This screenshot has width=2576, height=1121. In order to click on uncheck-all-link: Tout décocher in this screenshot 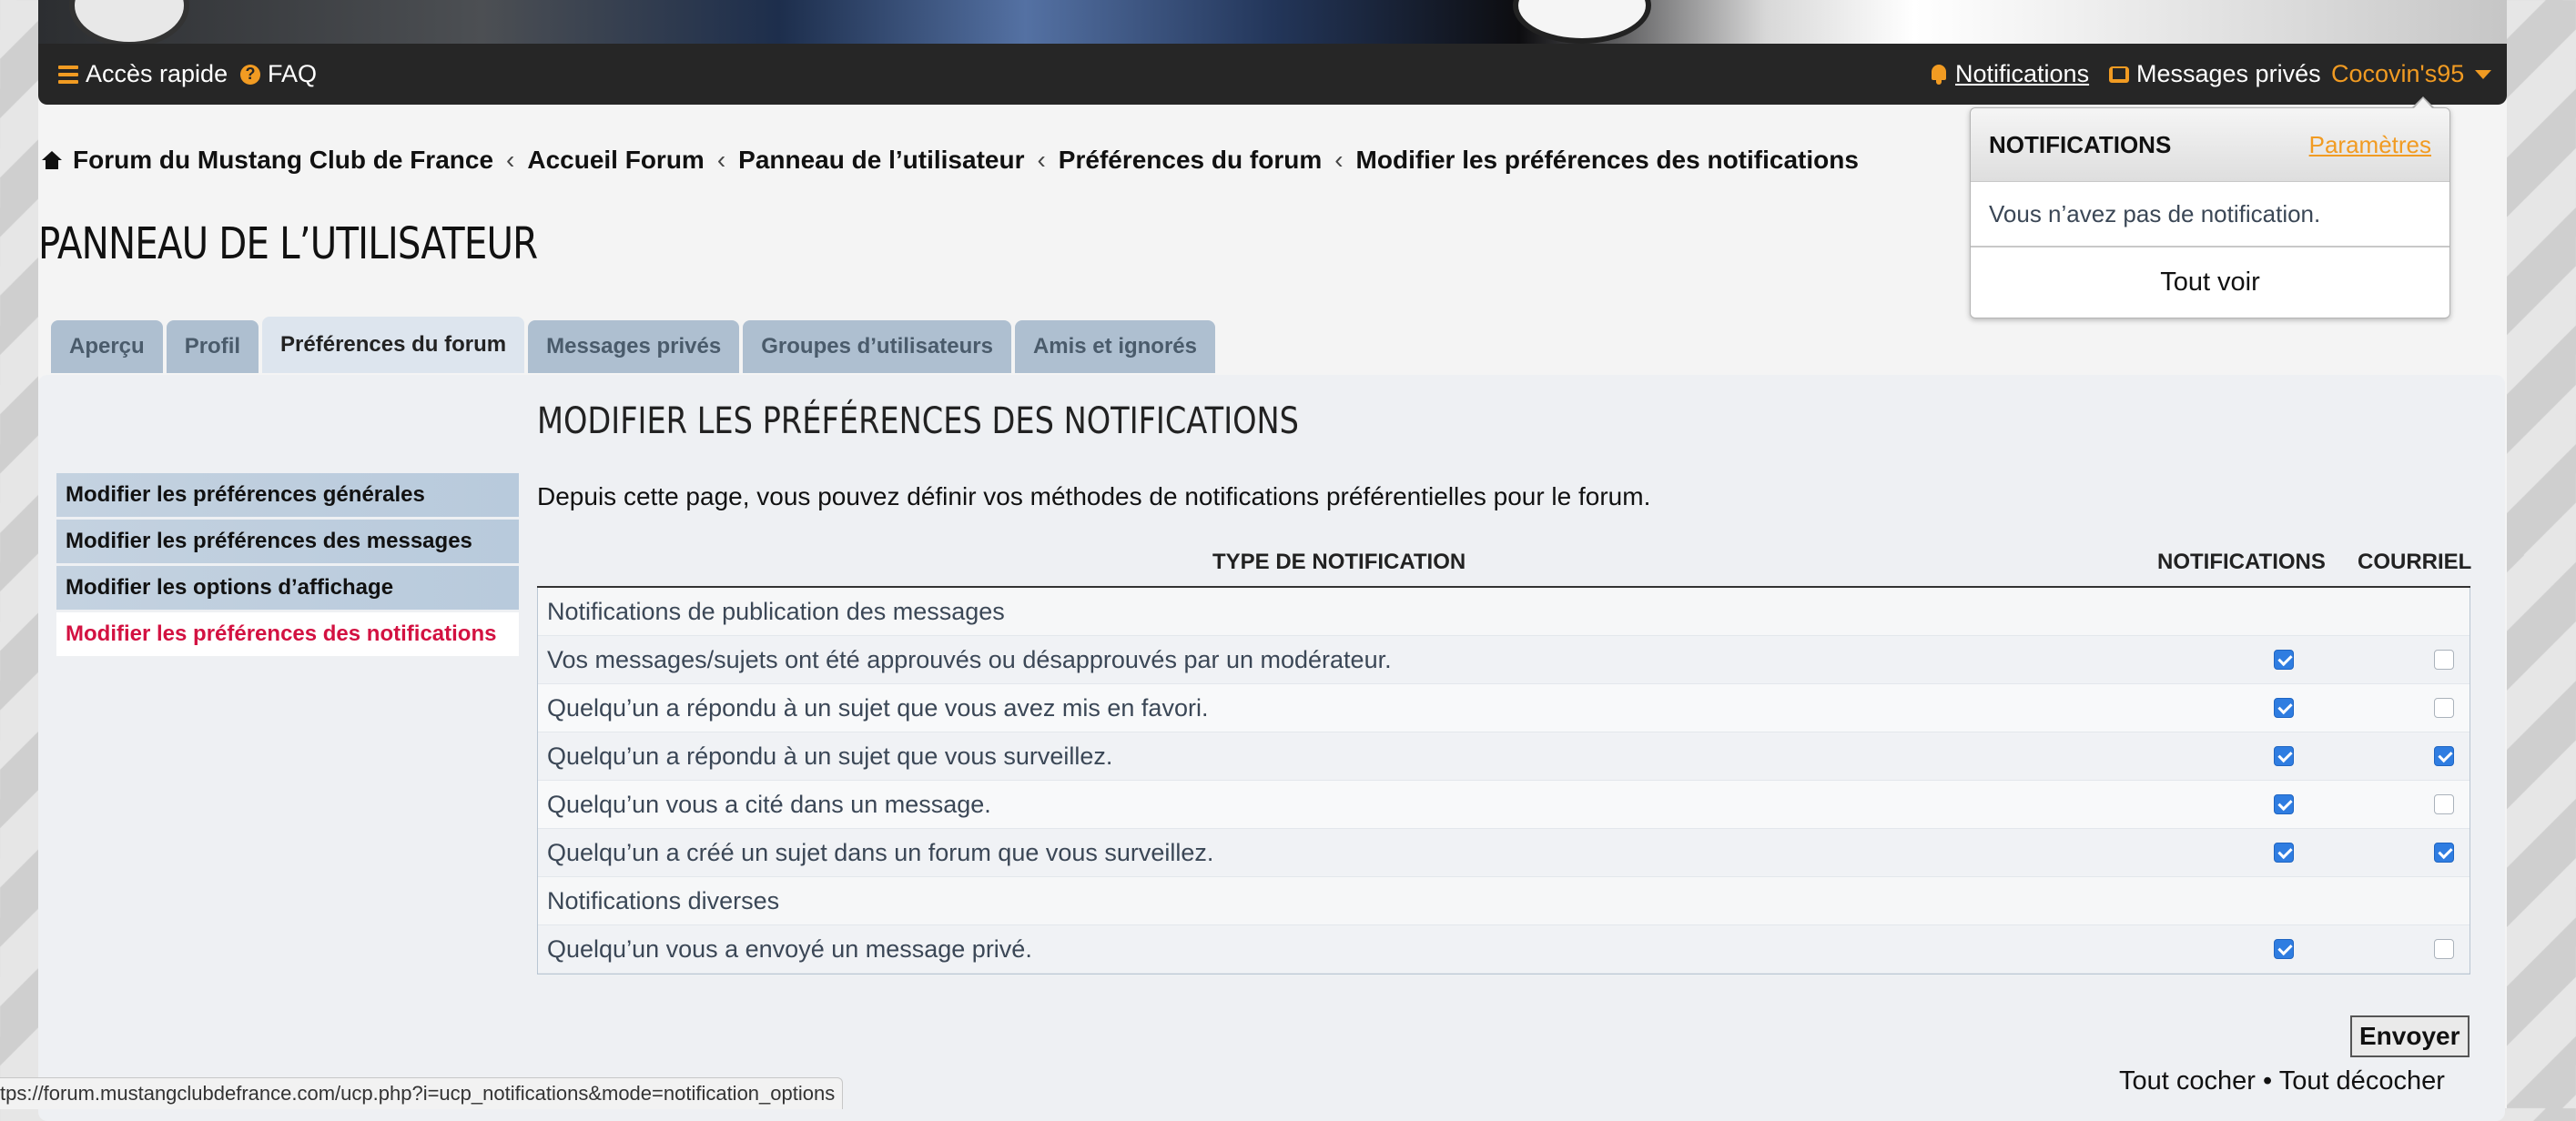, I will do `click(2362, 1081)`.